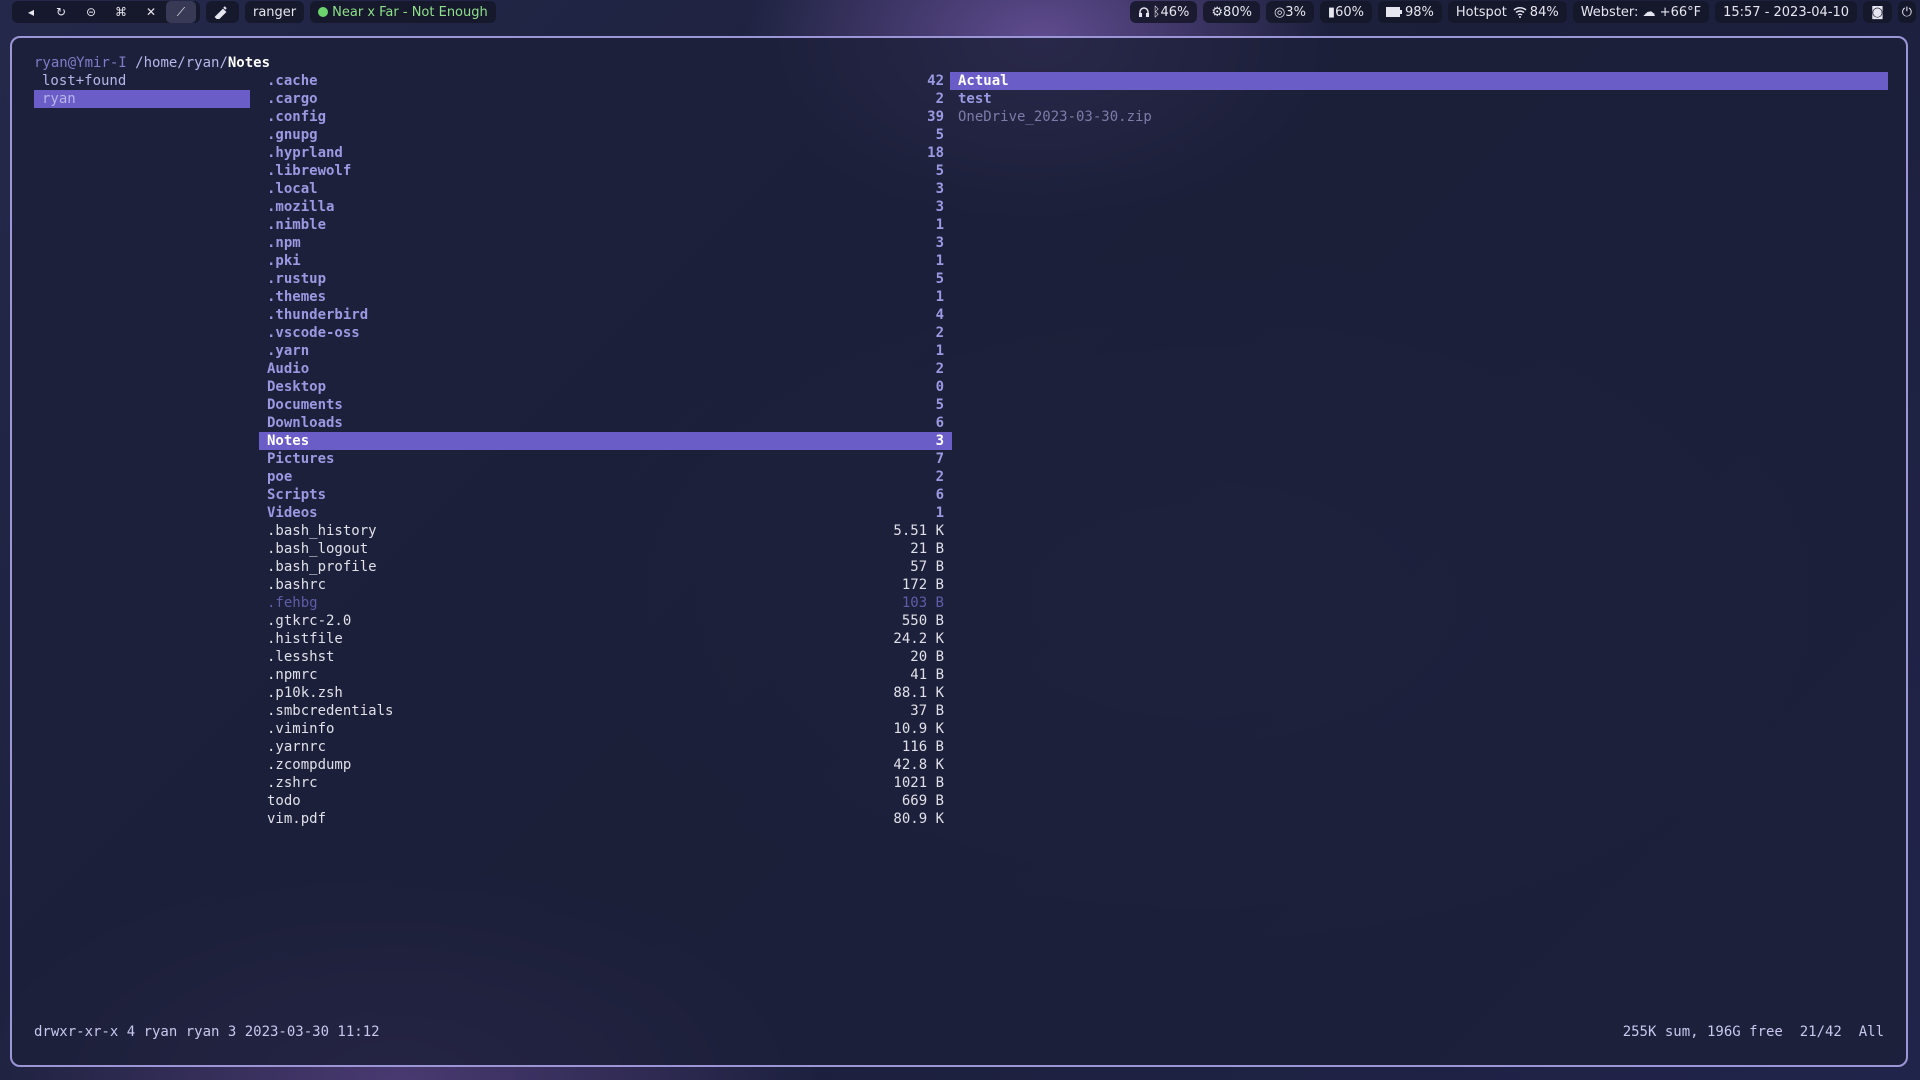 The height and width of the screenshot is (1080, 1920). I want to click on file-list-entry: .p10k.zsh 88.1 K, so click(605, 693).